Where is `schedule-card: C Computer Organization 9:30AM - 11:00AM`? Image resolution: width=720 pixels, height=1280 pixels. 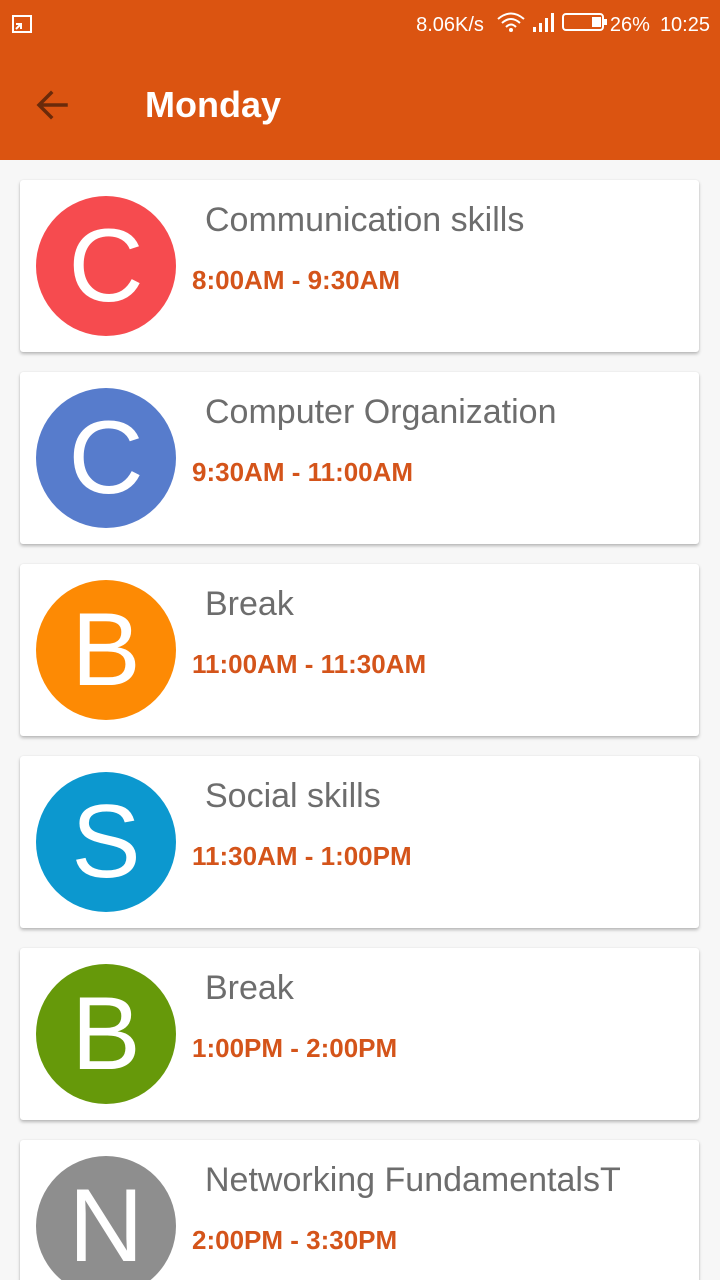
schedule-card: C Computer Organization 9:30AM - 11:00AM is located at coordinates (359, 458).